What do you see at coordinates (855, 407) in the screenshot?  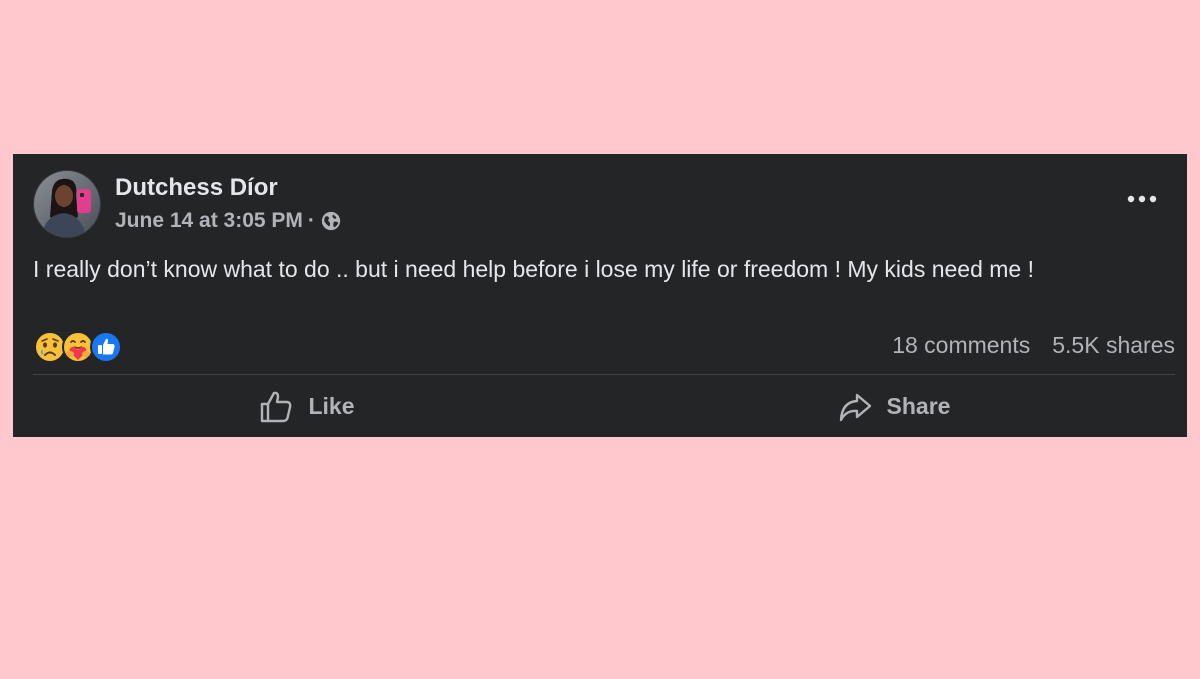 I see `share-arrow-icon` at bounding box center [855, 407].